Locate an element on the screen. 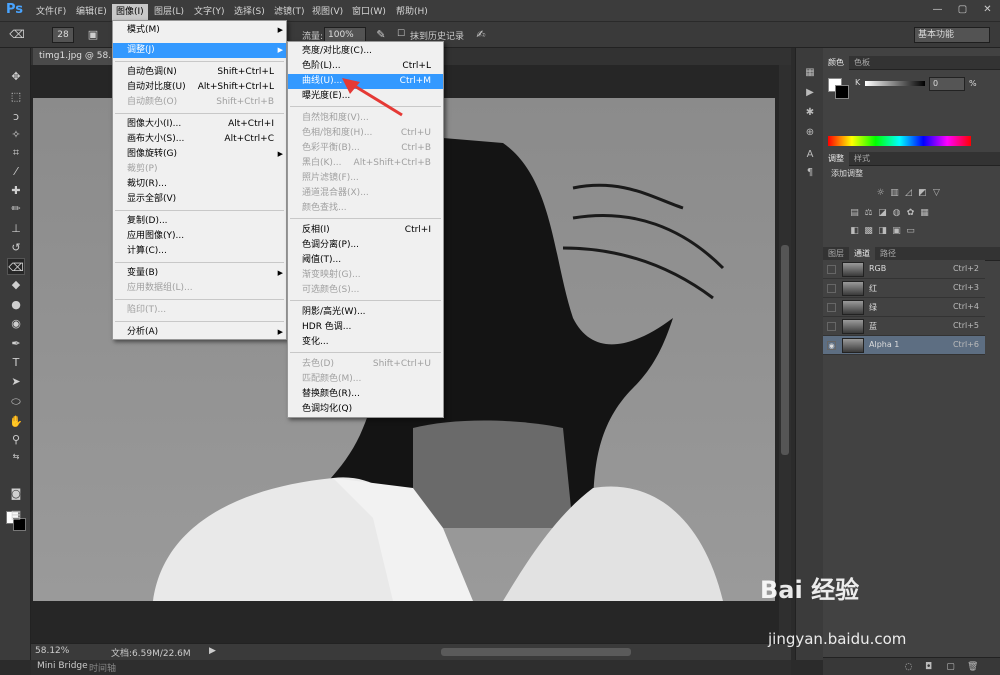  vertical-scroll-thumb is located at coordinates (785, 350).